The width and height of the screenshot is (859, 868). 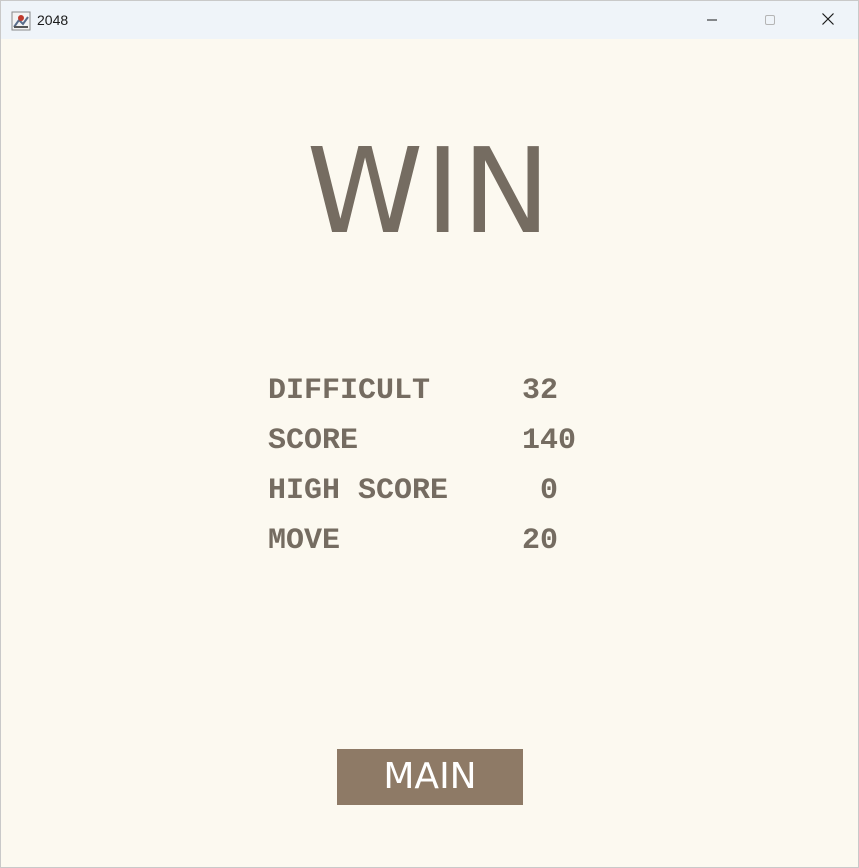 What do you see at coordinates (540, 391) in the screenshot?
I see `difficulty-value: 32` at bounding box center [540, 391].